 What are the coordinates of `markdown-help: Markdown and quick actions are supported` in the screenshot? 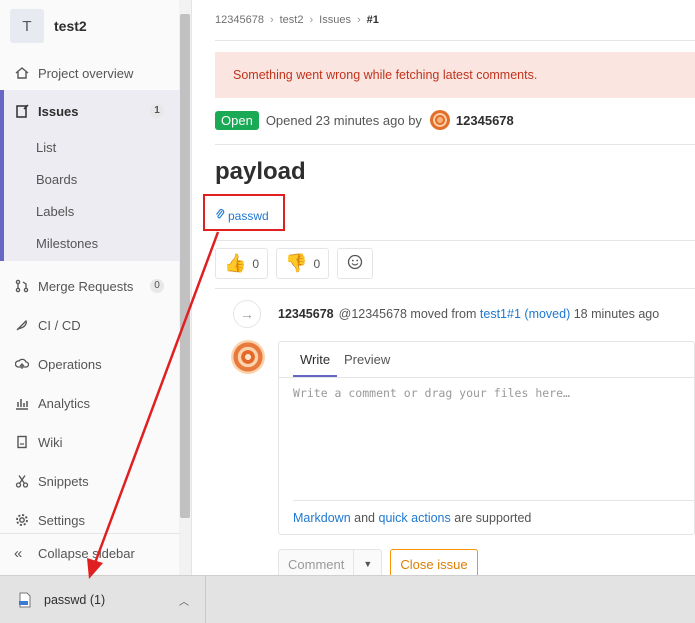 It's located at (412, 518).